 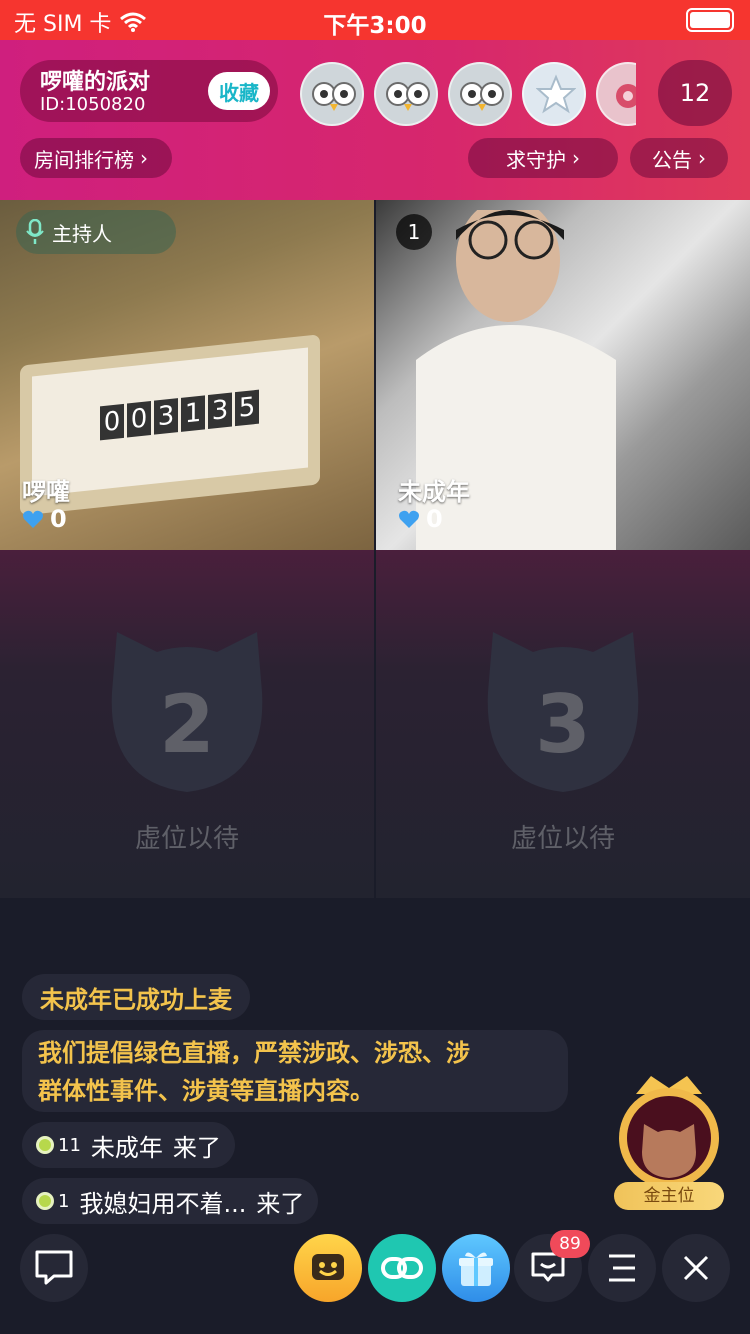 What do you see at coordinates (239, 91) in the screenshot?
I see `favorite-button: 收藏` at bounding box center [239, 91].